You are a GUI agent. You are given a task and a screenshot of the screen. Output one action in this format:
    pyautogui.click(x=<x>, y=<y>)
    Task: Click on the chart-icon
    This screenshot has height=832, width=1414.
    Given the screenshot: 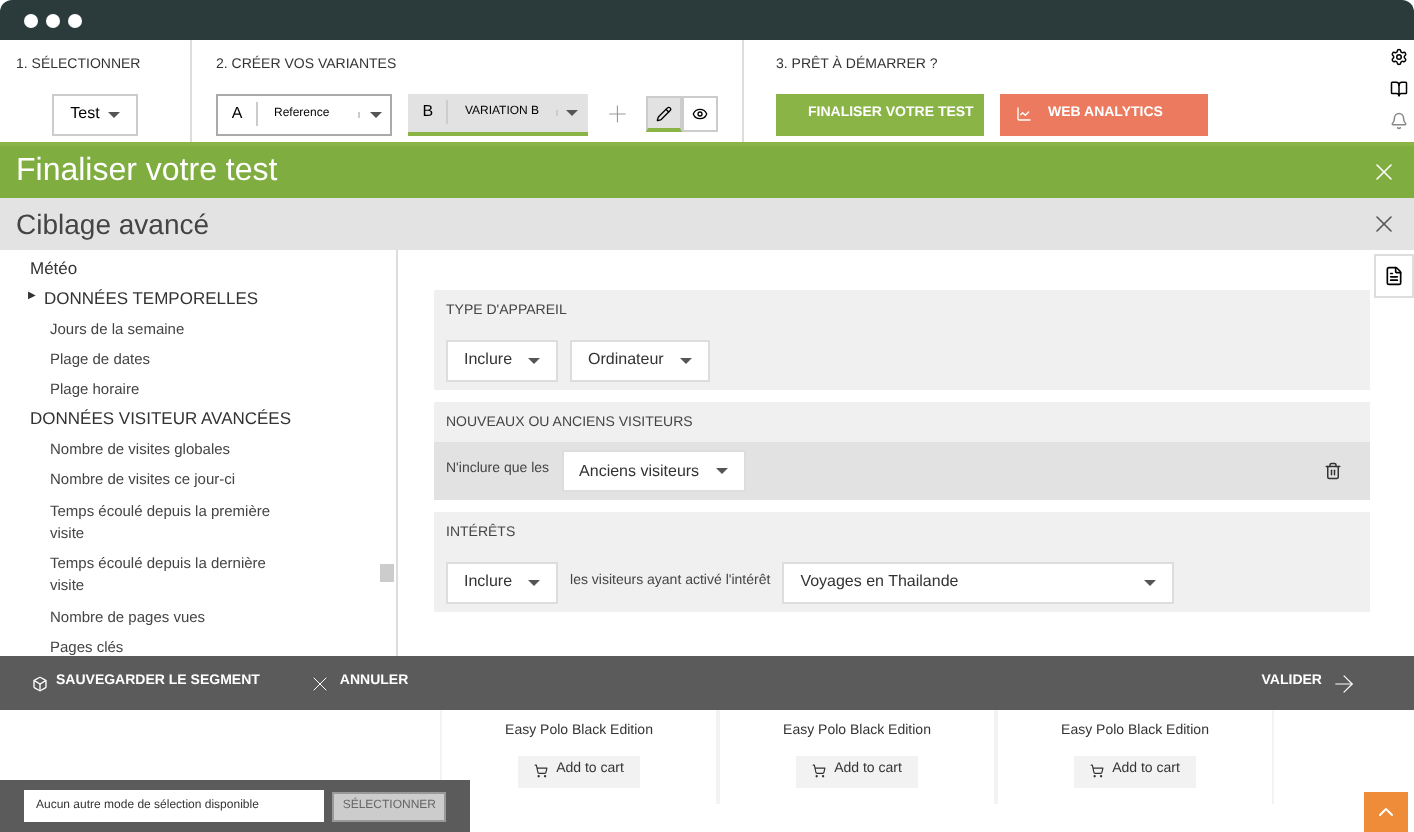 What is the action you would take?
    pyautogui.click(x=1024, y=114)
    